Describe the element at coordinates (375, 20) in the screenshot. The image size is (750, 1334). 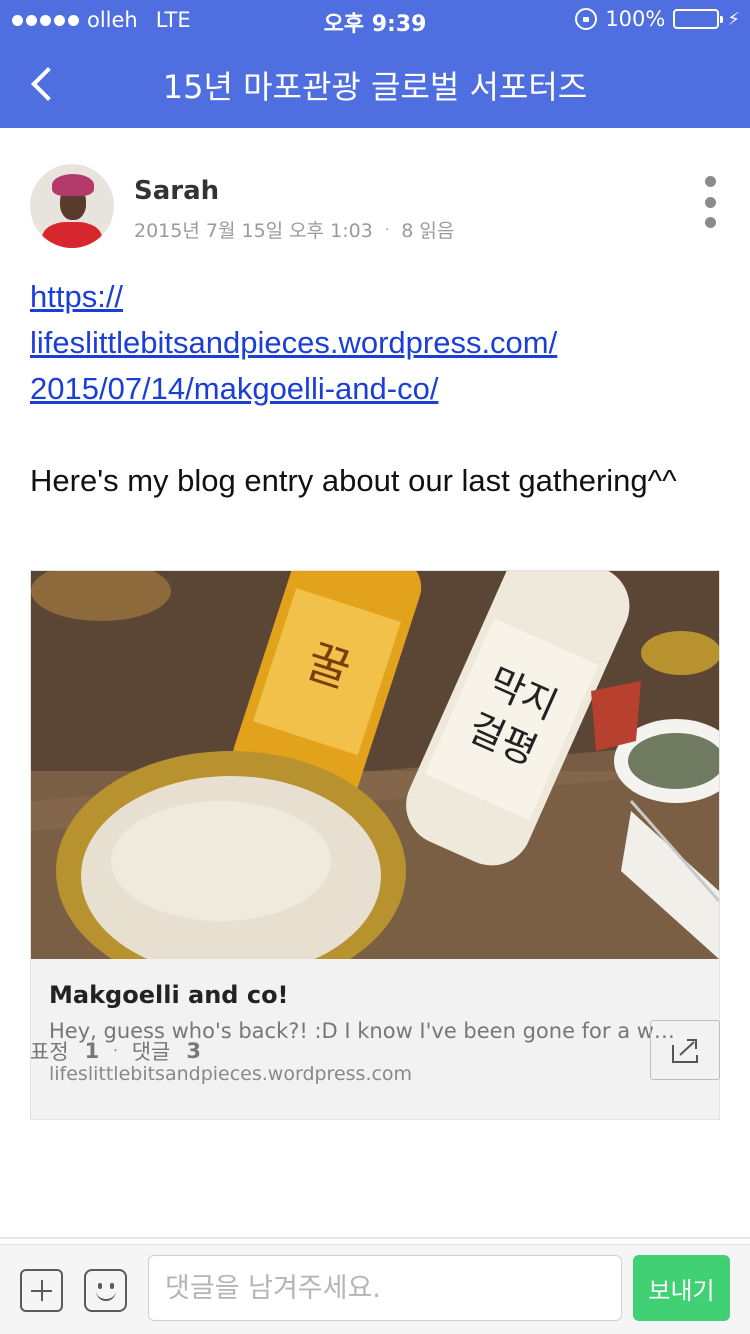
I see `status-bar: olleh LTE 오후 9:39 100% ⚡` at that location.